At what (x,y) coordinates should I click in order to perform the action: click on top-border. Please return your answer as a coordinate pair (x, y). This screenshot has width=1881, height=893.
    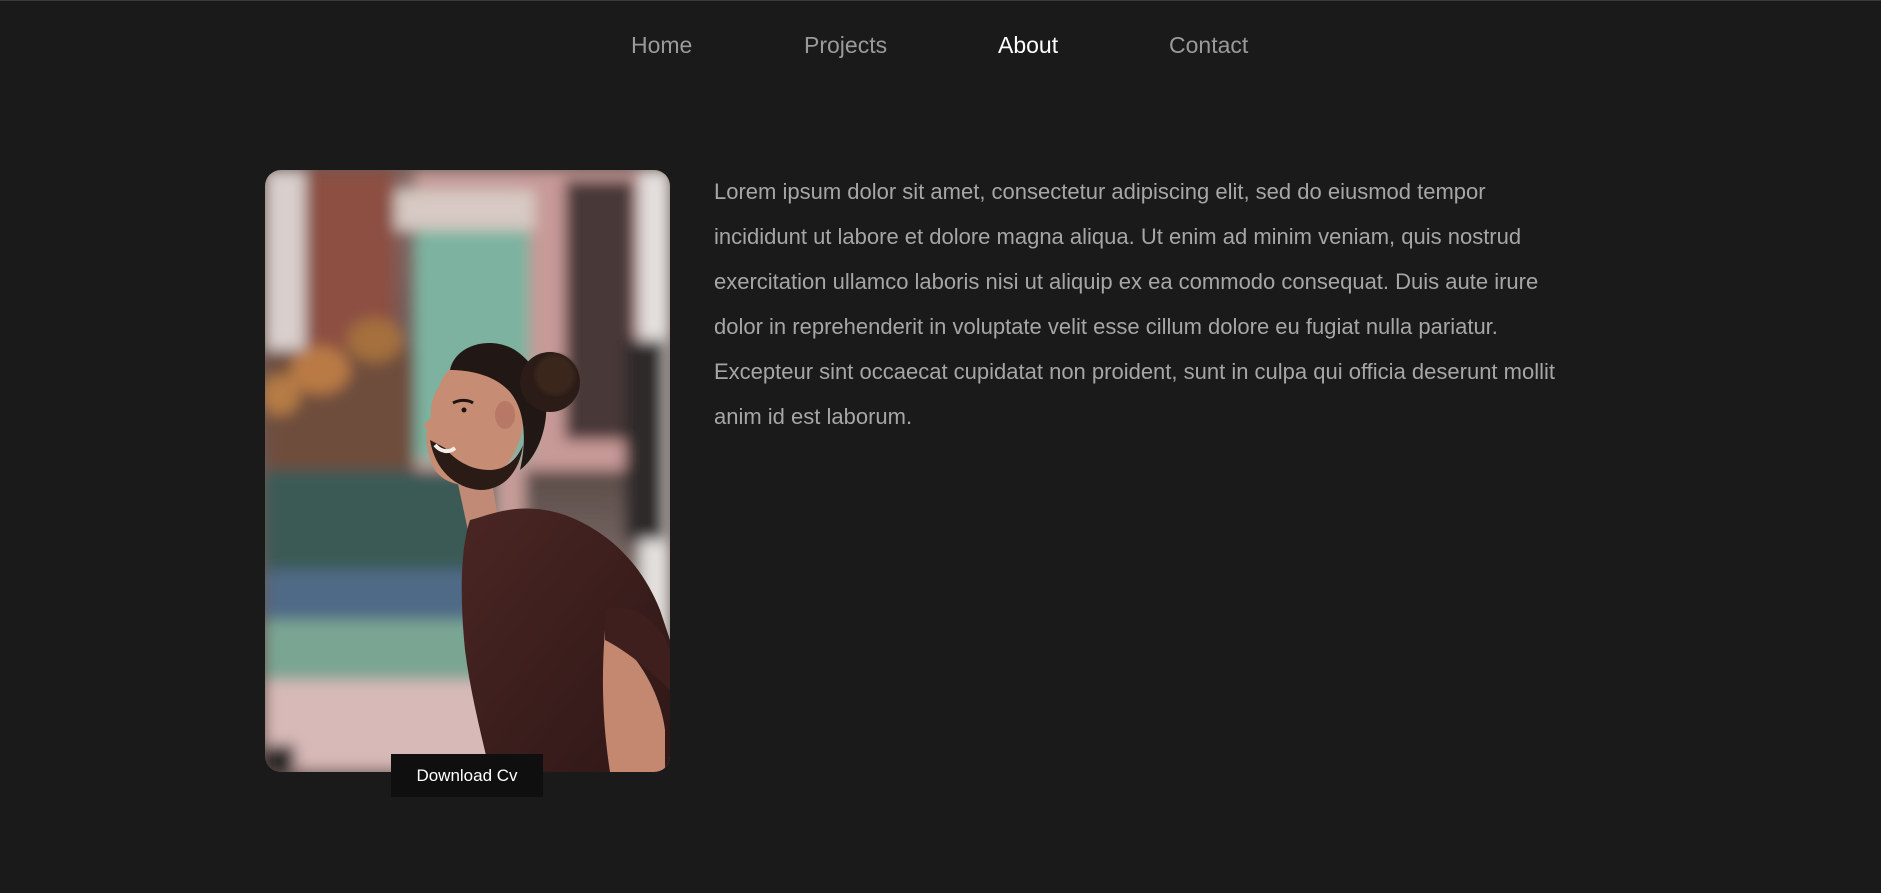
    Looking at the image, I should click on (940, 0).